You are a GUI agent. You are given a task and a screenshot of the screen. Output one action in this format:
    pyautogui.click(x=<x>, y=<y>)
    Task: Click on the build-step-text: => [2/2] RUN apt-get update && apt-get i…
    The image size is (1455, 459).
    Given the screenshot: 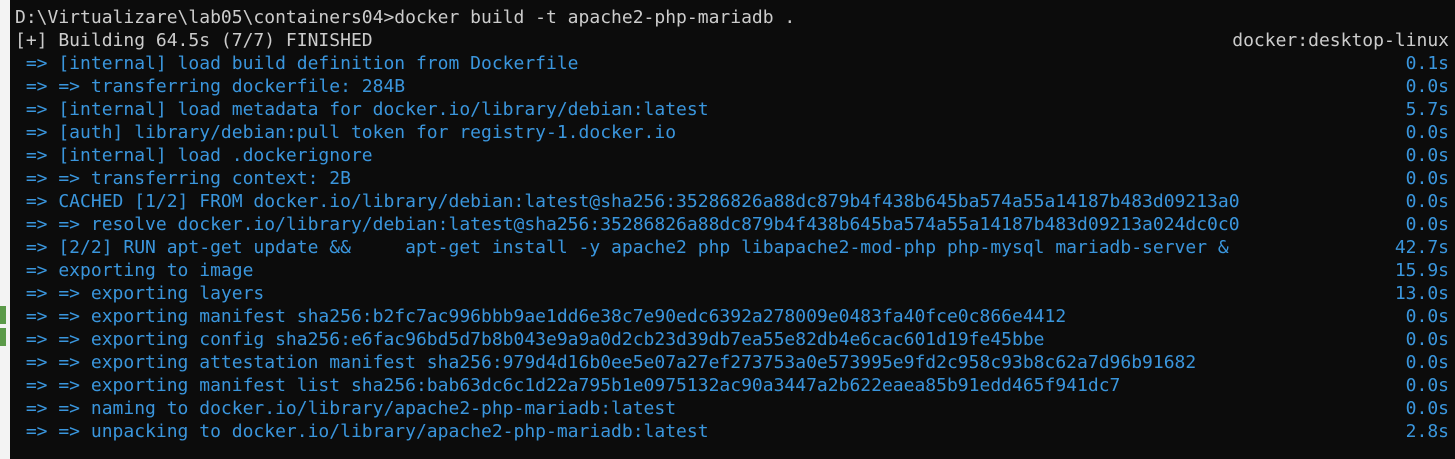 What is the action you would take?
    pyautogui.click(x=622, y=247)
    